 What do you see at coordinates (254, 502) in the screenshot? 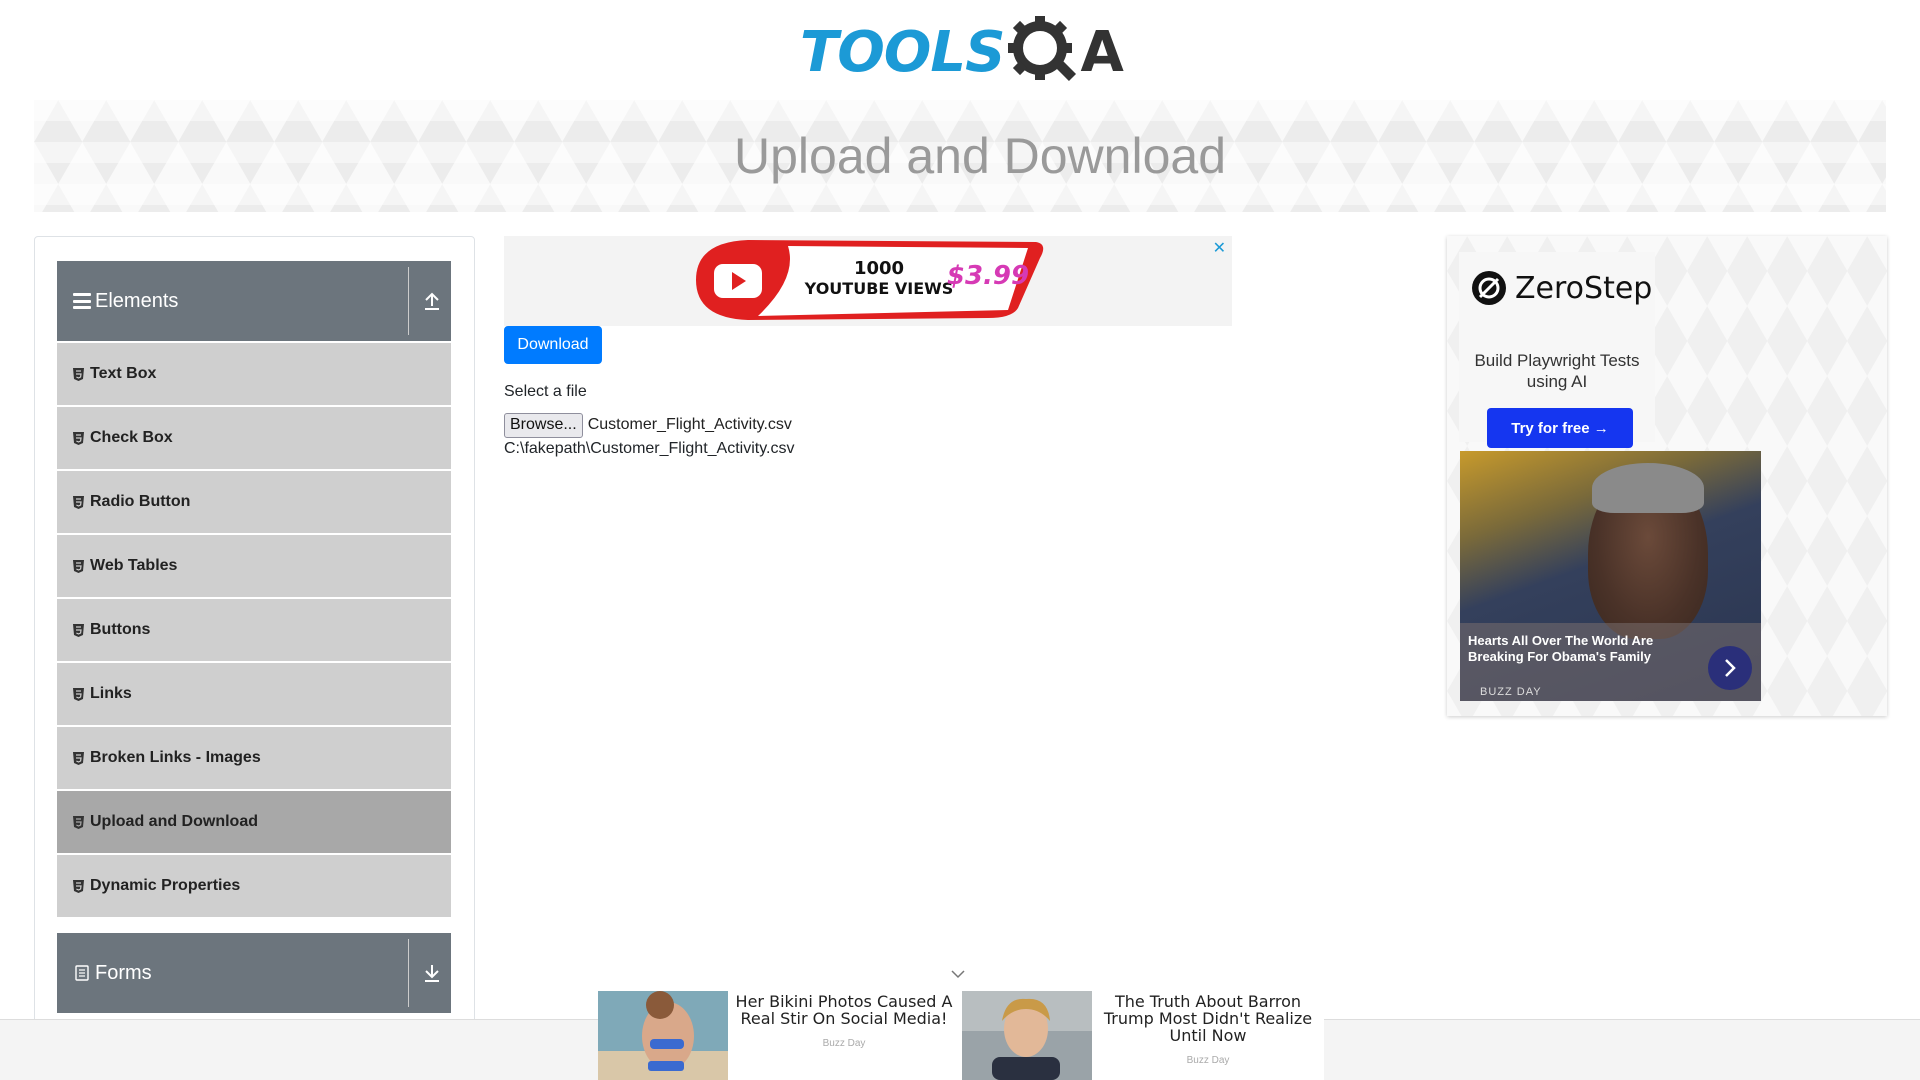
I see `sidebar-item-radio-button: Radio Button` at bounding box center [254, 502].